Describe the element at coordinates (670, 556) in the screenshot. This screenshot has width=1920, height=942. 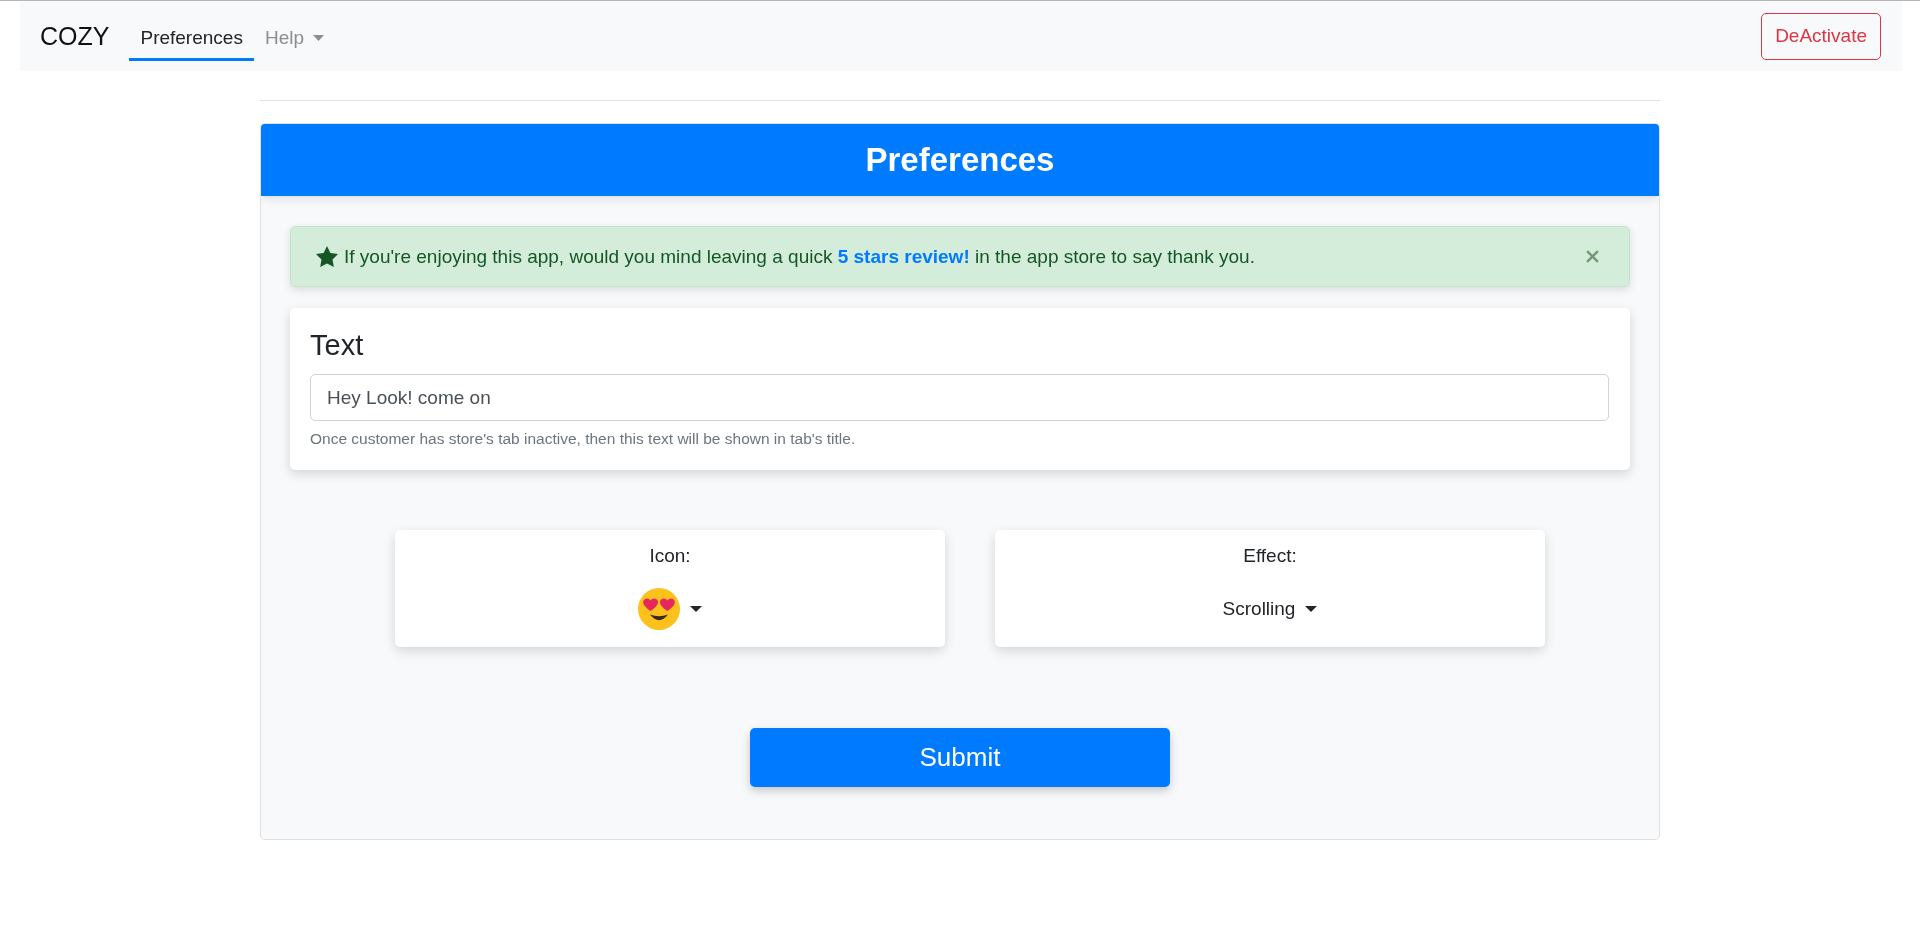
I see `selector-label: Icon:` at that location.